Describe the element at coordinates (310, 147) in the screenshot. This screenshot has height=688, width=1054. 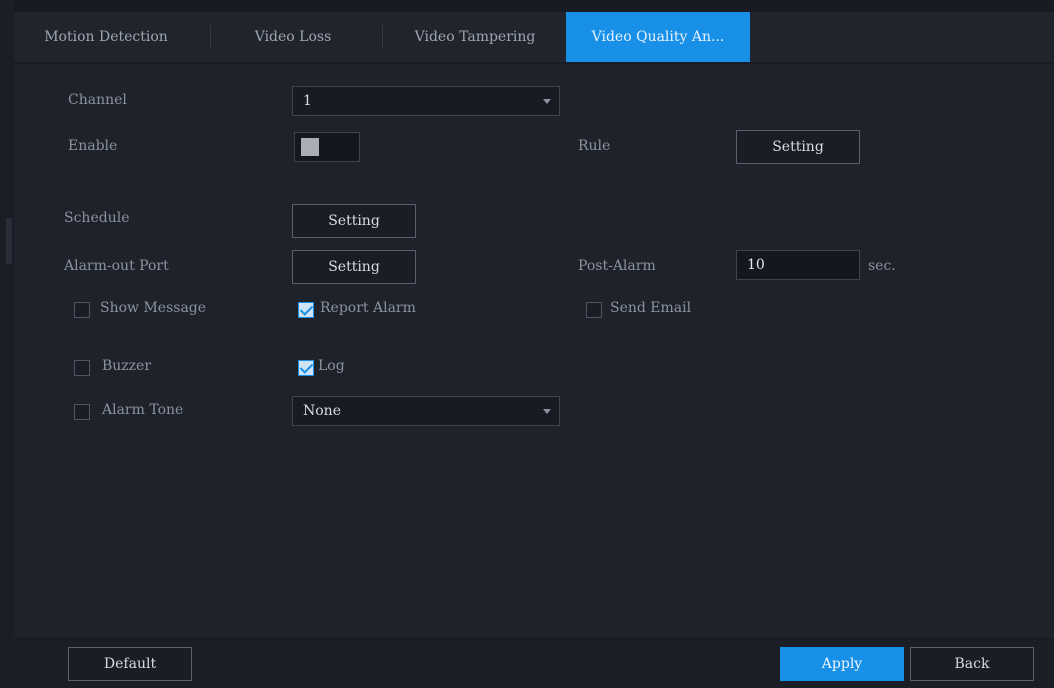
I see `toggle-knob` at that location.